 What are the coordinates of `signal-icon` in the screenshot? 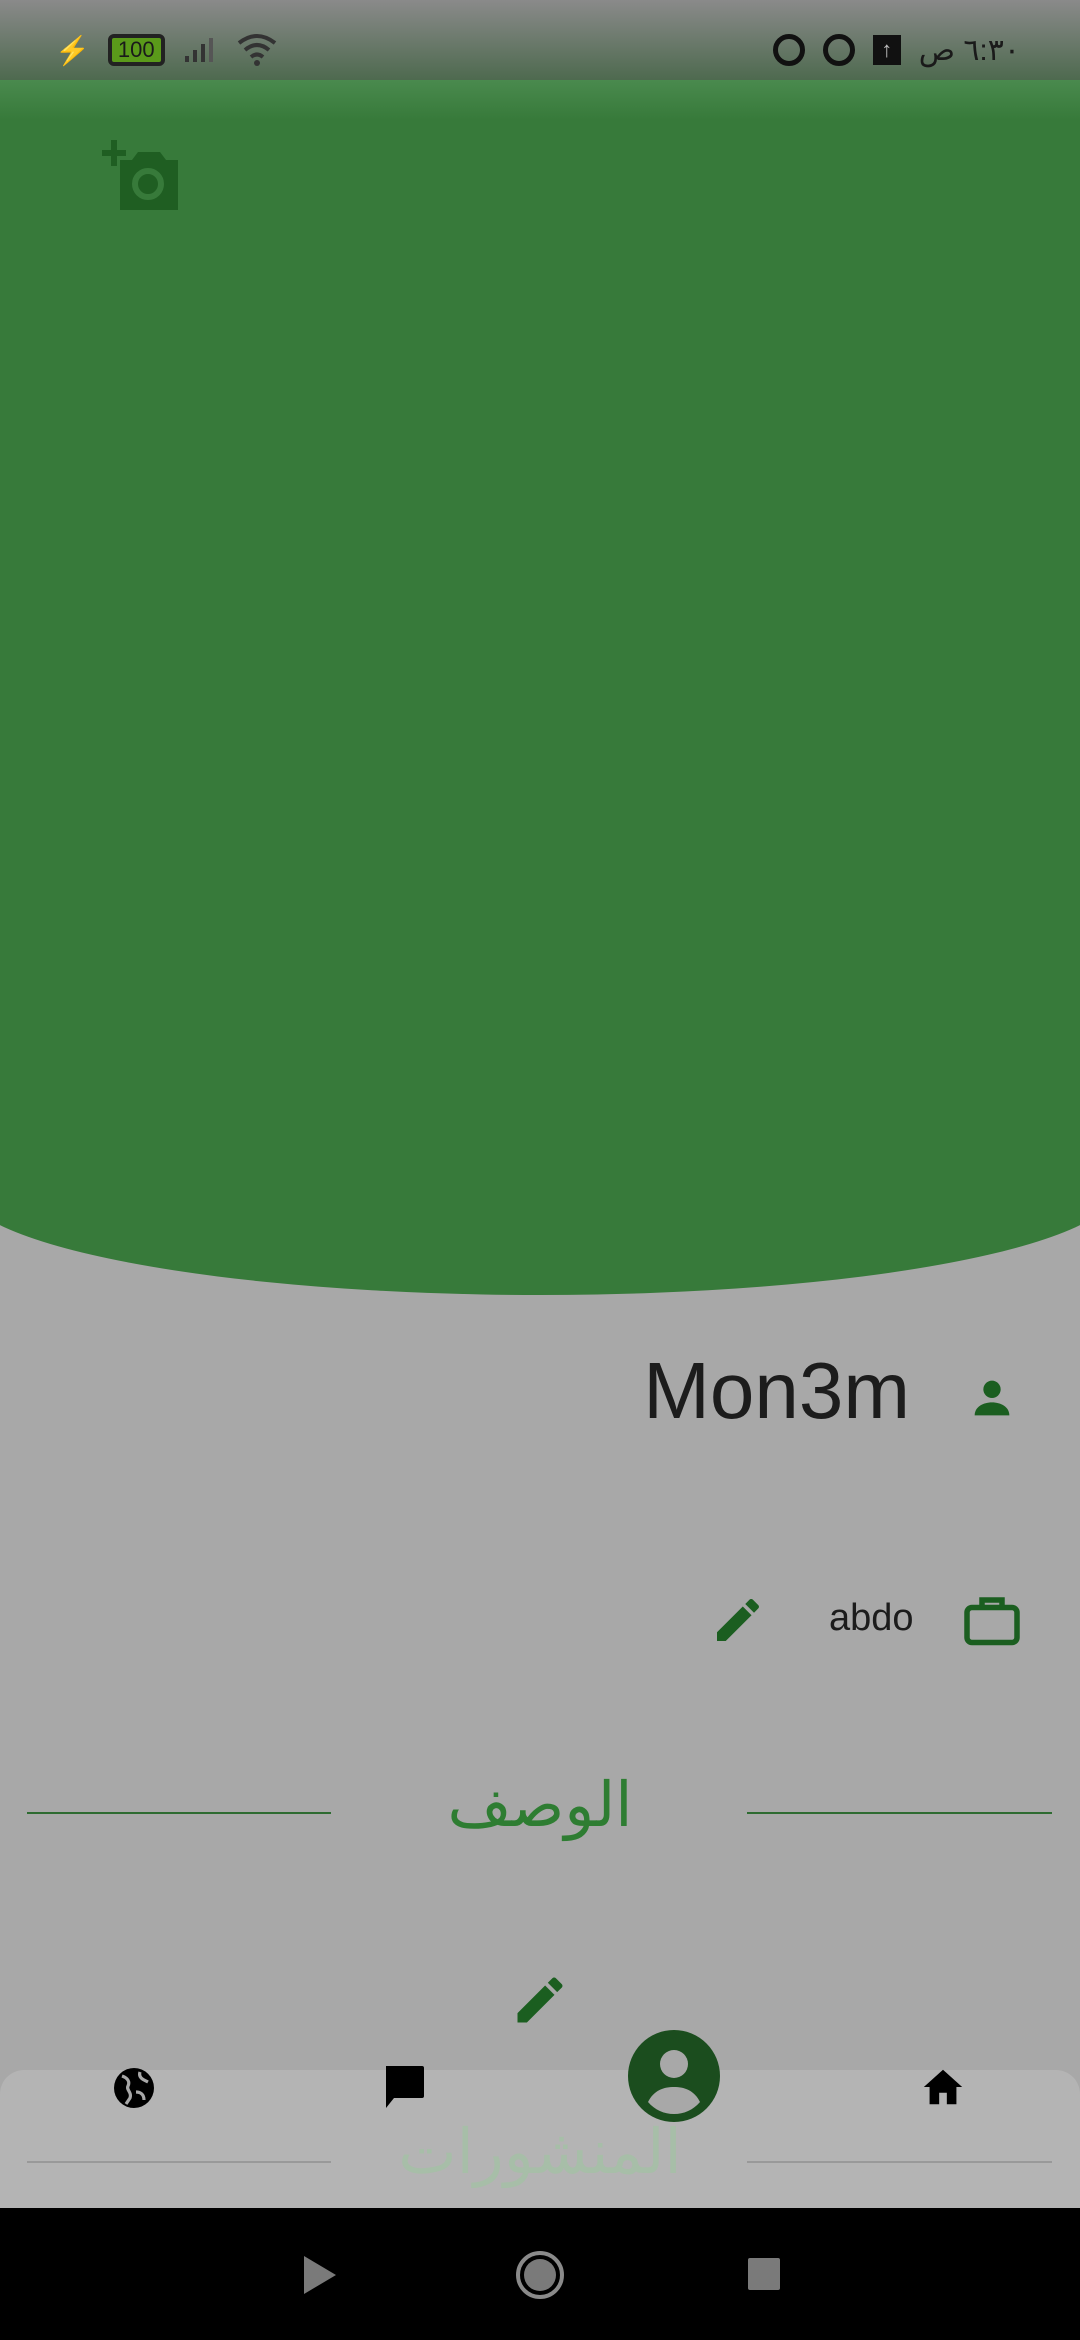 It's located at (198, 50).